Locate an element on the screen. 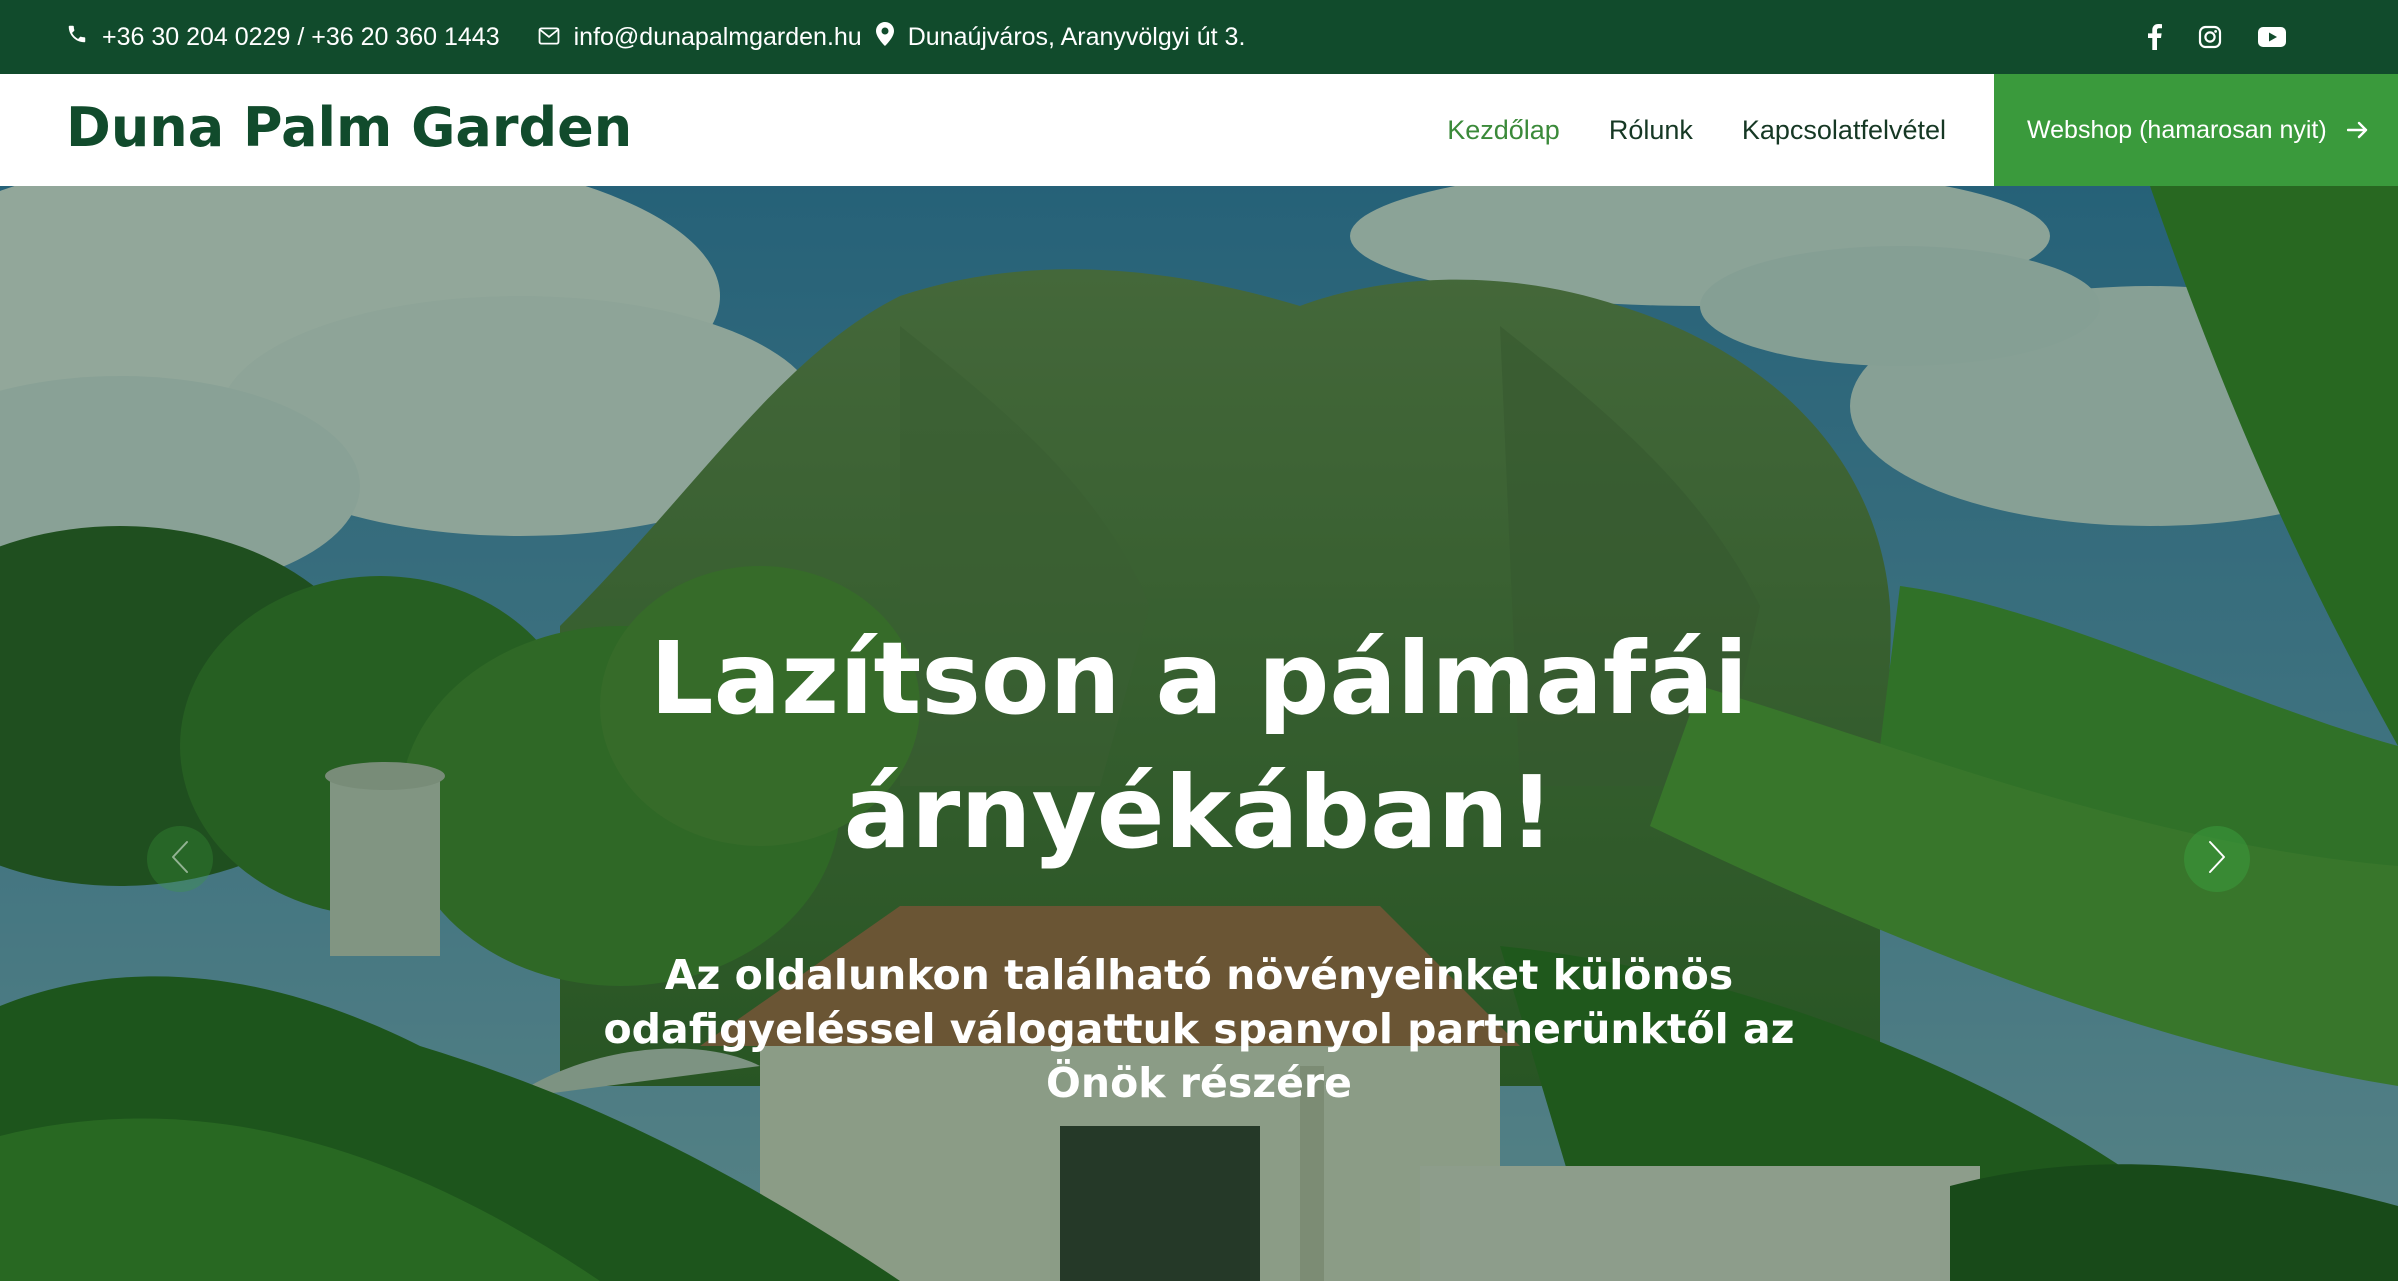 The height and width of the screenshot is (1281, 2398). nav-about: Rólunk is located at coordinates (1651, 130).